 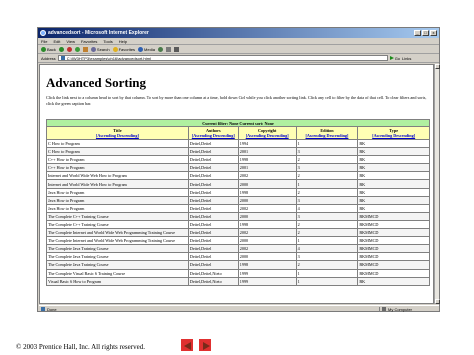 What do you see at coordinates (48, 49) in the screenshot?
I see `back-button: Back` at bounding box center [48, 49].